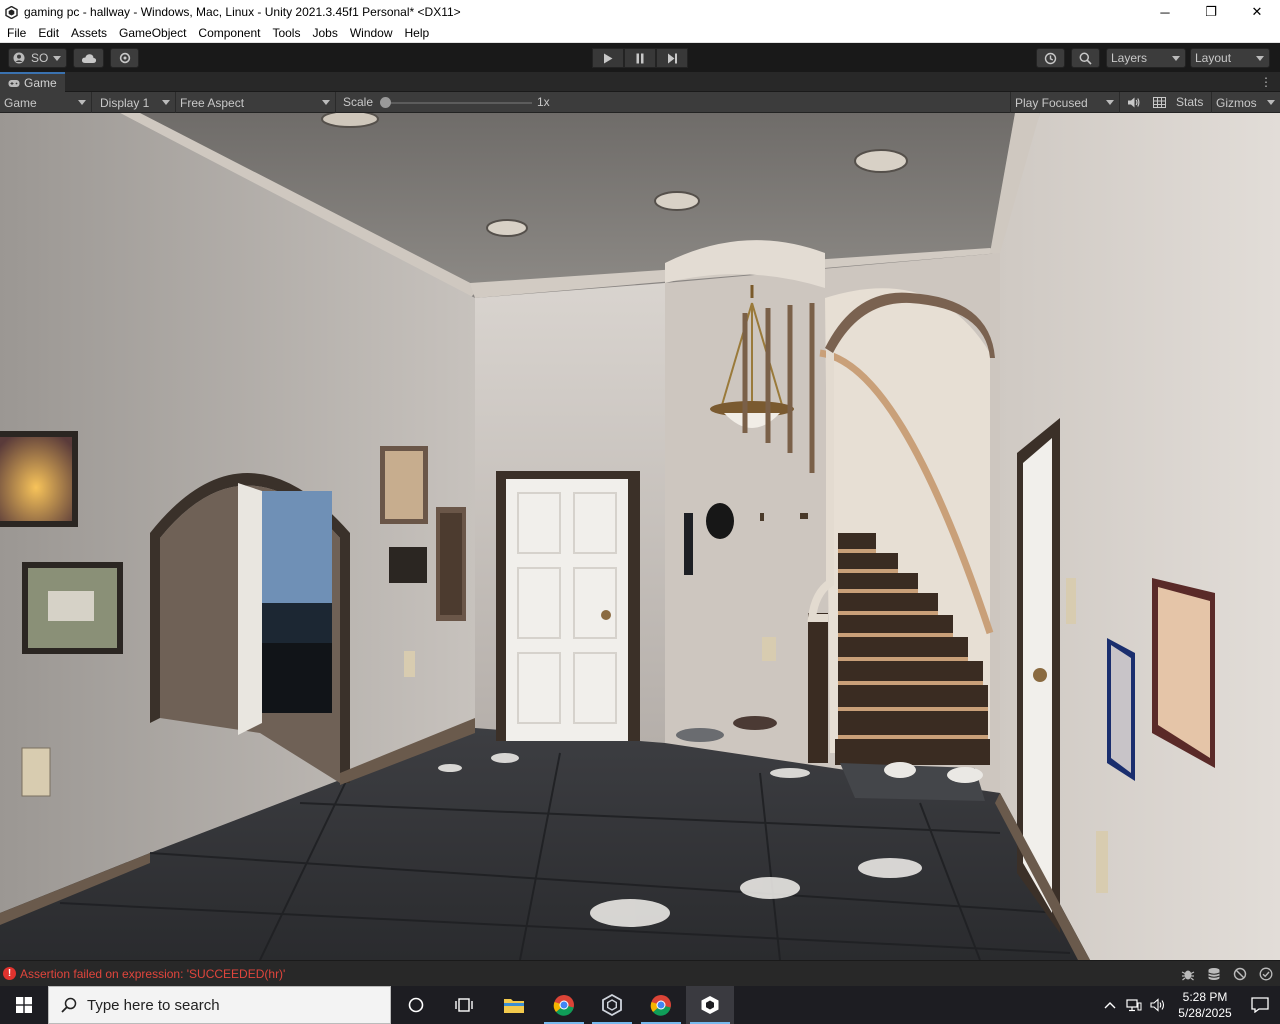 Image resolution: width=1280 pixels, height=1024 pixels. I want to click on action-center-button, so click(1260, 1005).